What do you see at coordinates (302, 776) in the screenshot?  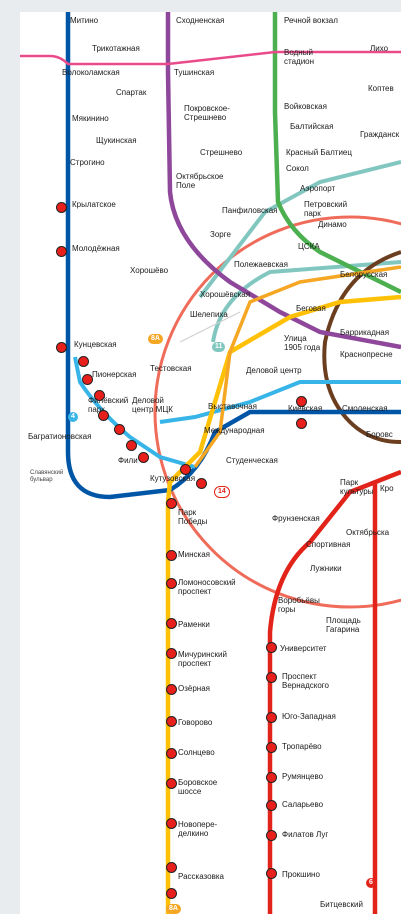 I see `station-rumyantsevo: Румянцево` at bounding box center [302, 776].